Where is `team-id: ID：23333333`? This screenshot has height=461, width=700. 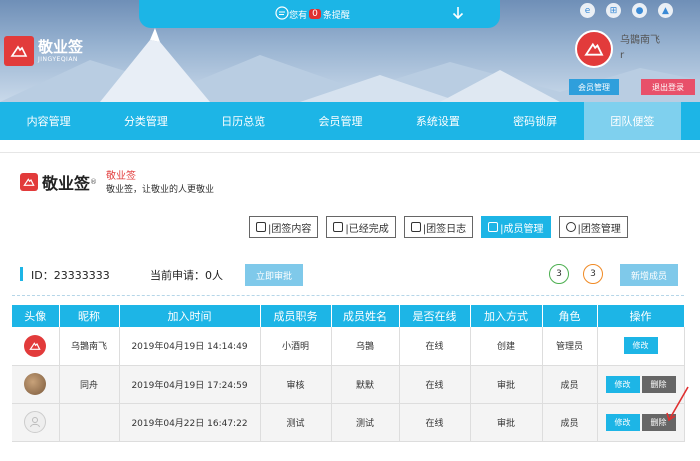 team-id: ID：23333333 is located at coordinates (70, 275).